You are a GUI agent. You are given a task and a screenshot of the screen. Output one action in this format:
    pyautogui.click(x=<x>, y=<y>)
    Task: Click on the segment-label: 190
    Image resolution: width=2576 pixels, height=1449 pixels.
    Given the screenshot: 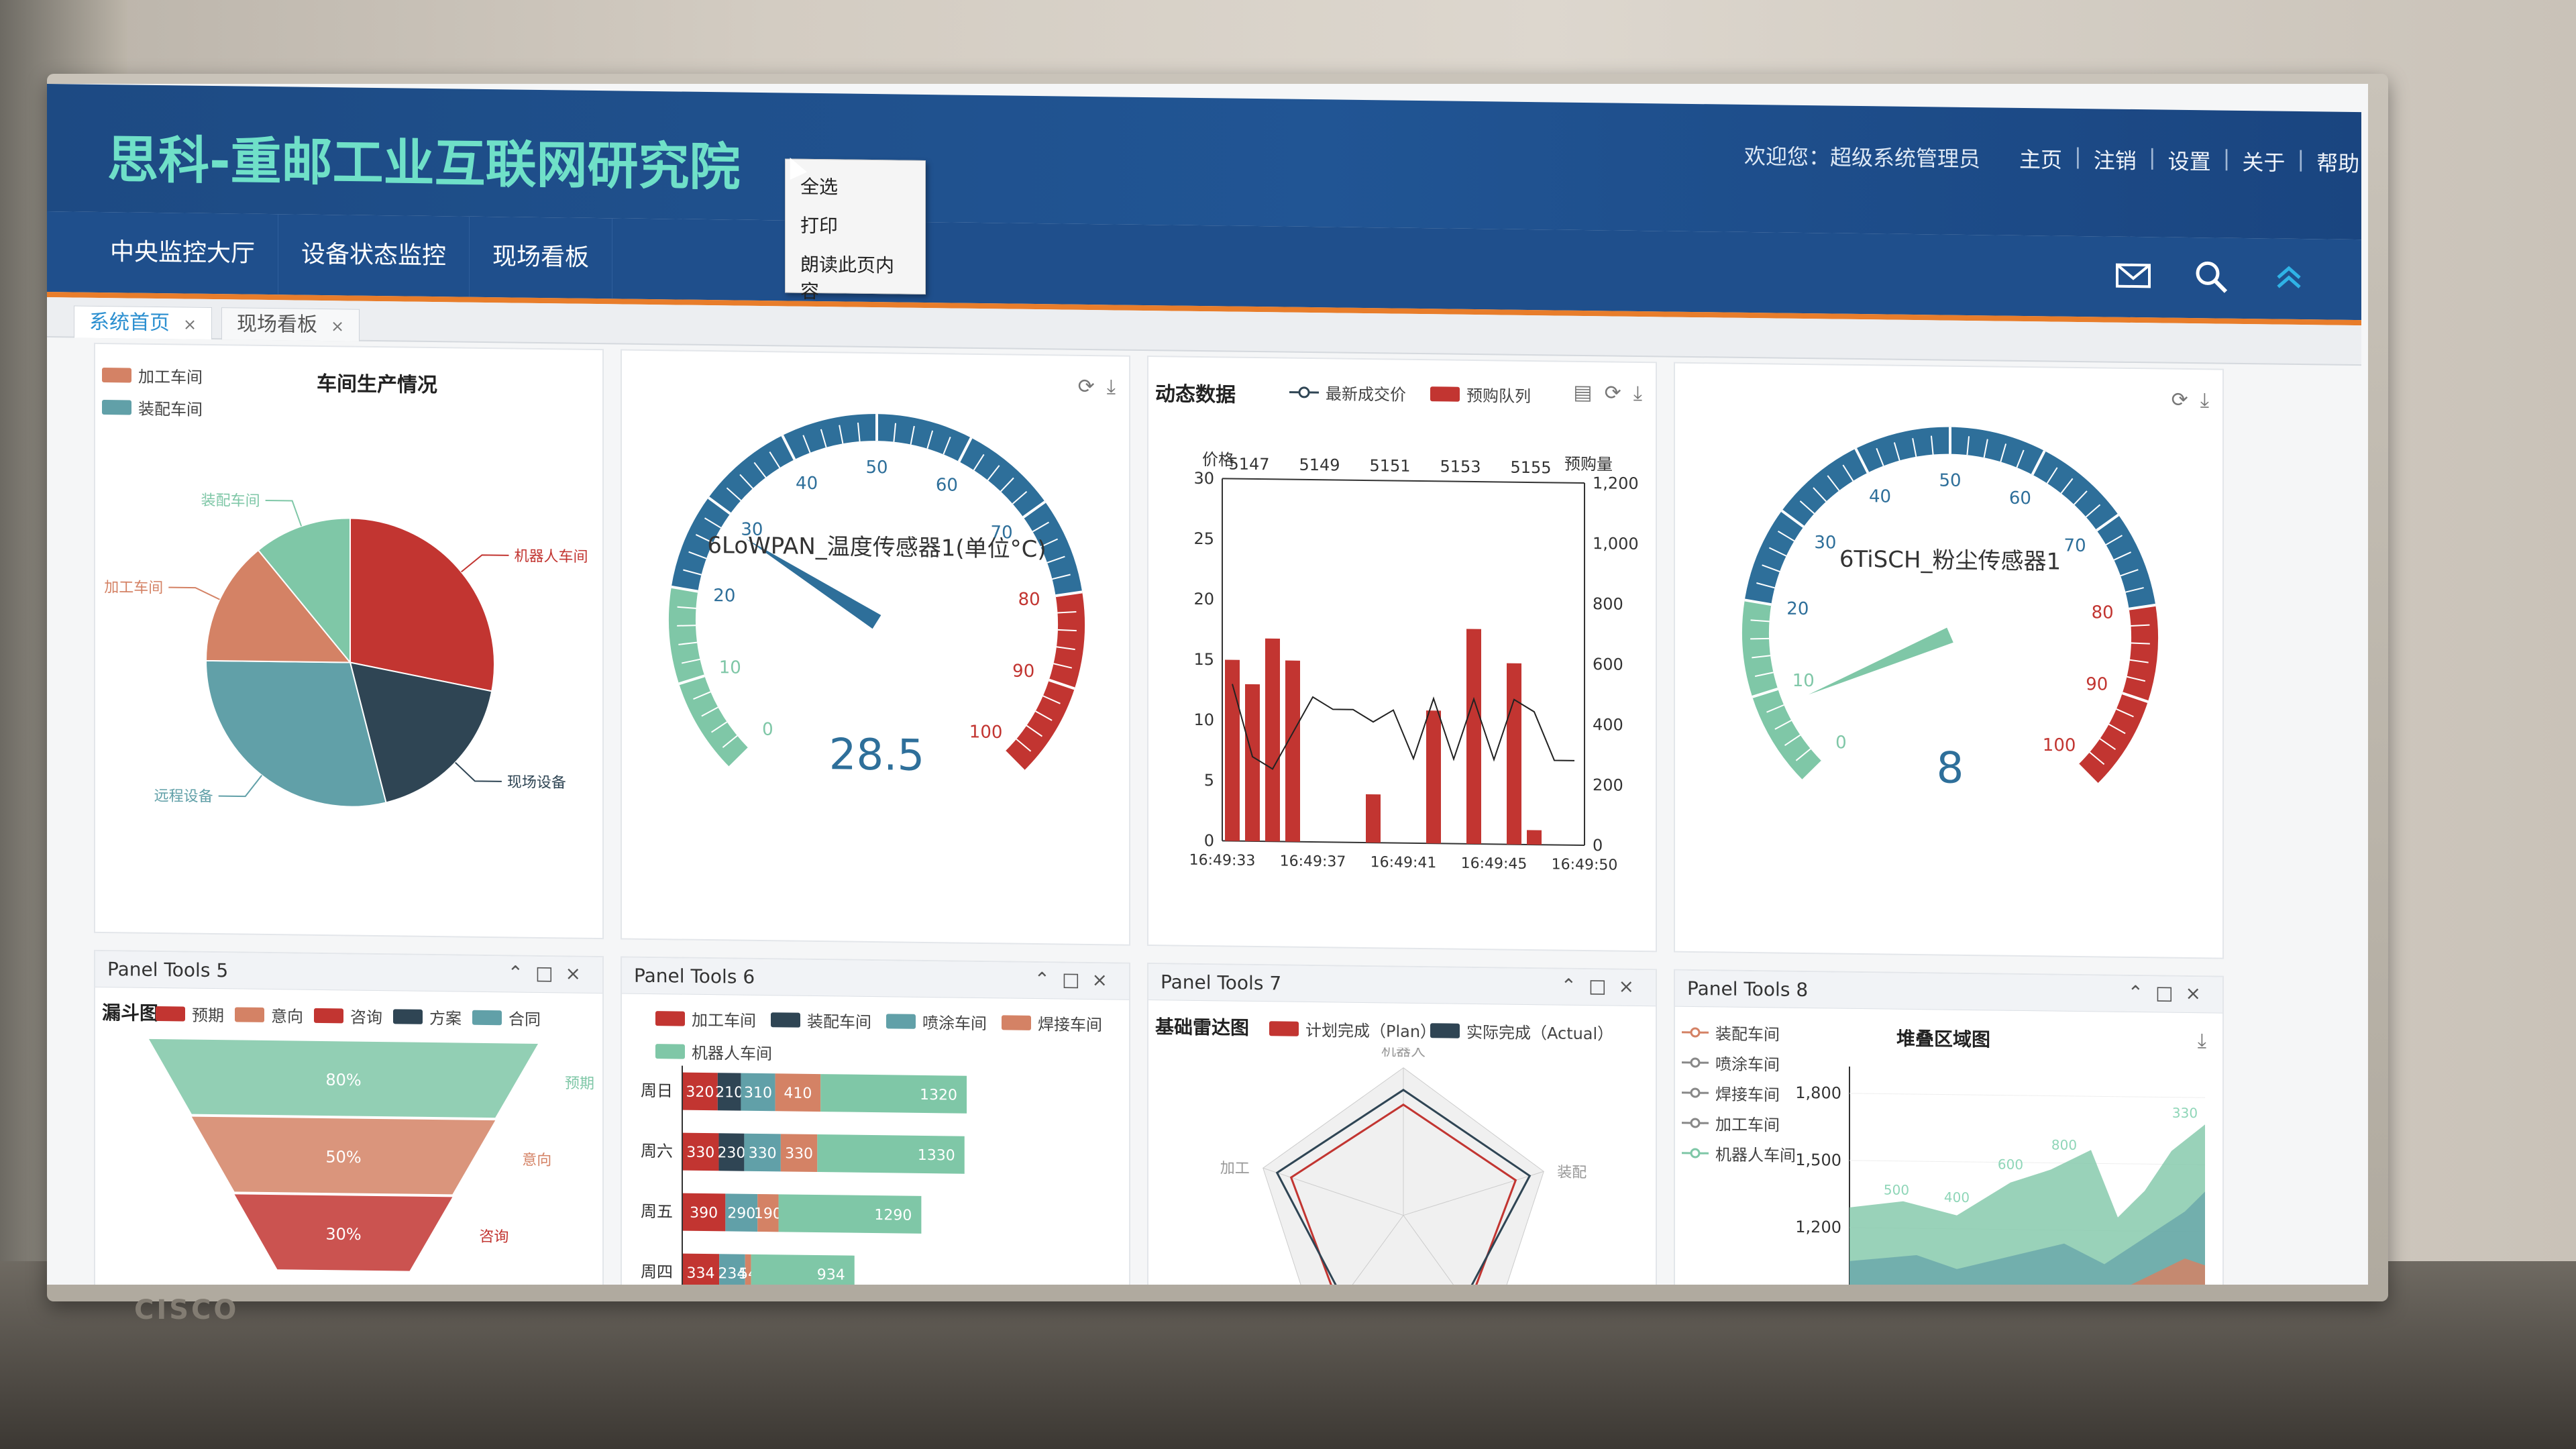 What is the action you would take?
    pyautogui.click(x=768, y=1214)
    